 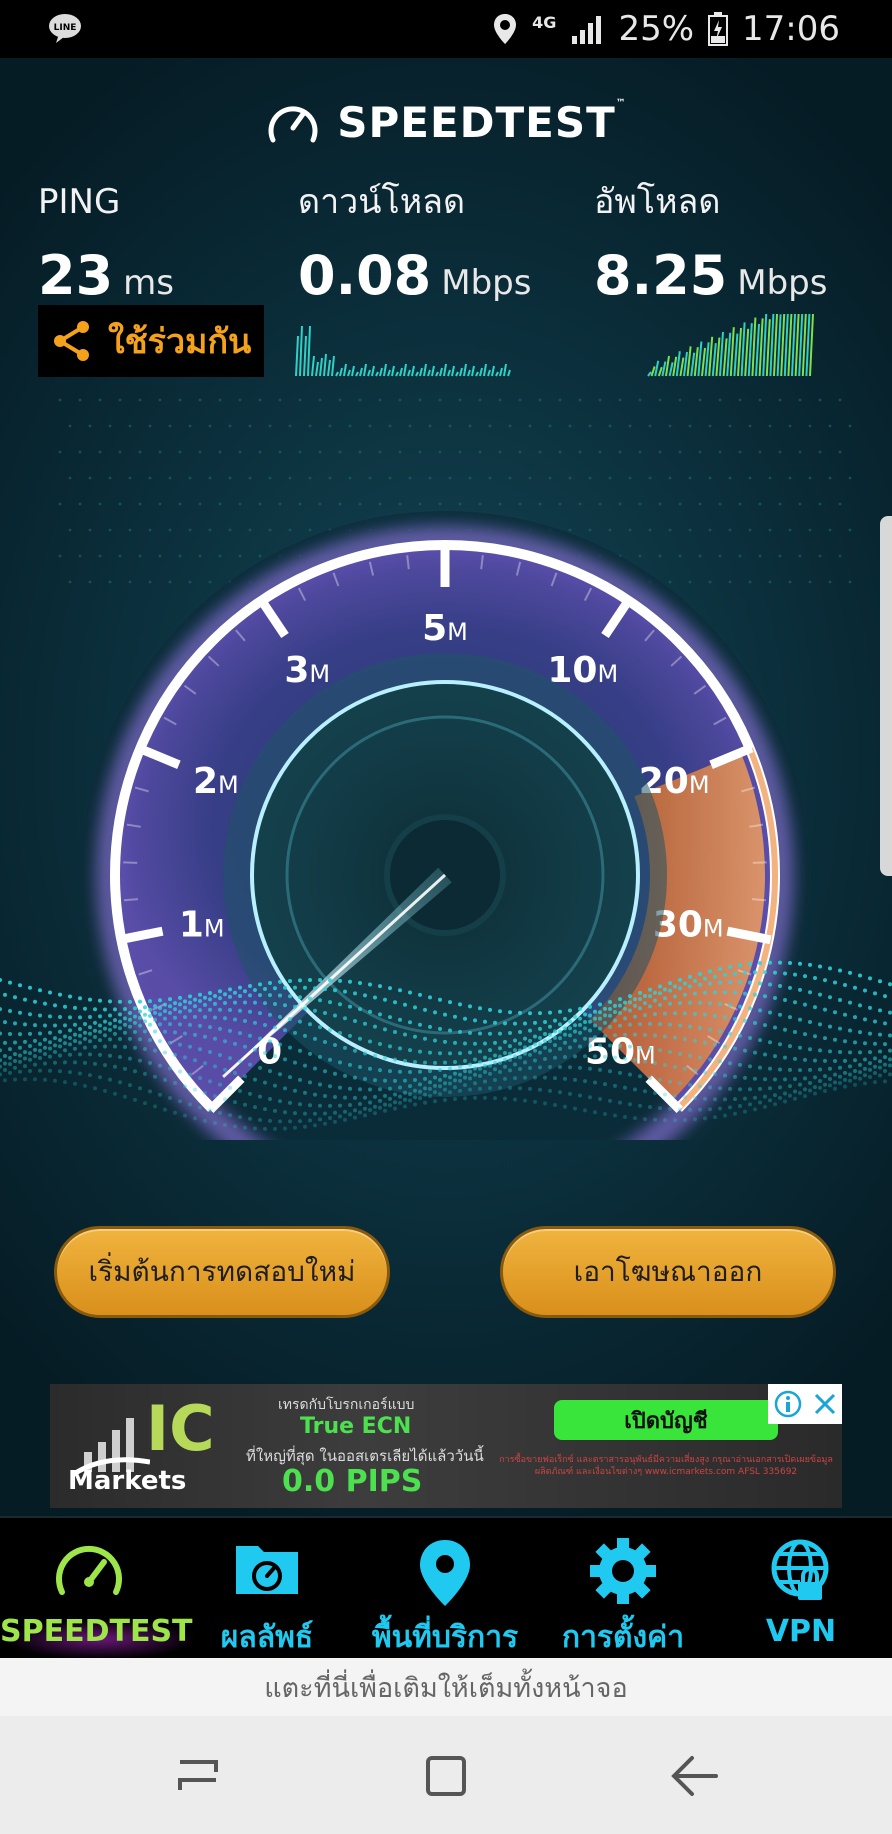 I want to click on back-icon, so click(x=696, y=1776).